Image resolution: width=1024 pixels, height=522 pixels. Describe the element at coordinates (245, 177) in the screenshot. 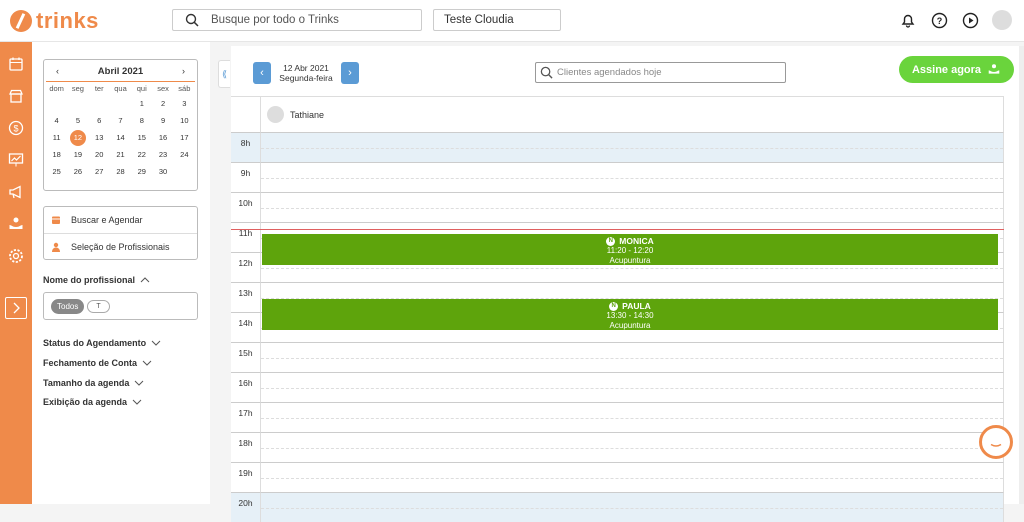

I see `hour-label: 9h` at that location.